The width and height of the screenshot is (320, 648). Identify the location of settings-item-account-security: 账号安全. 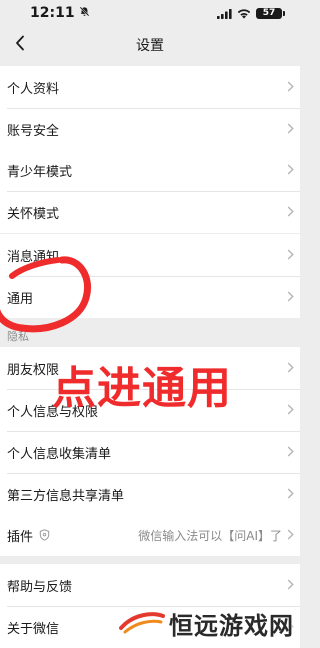
(150, 129).